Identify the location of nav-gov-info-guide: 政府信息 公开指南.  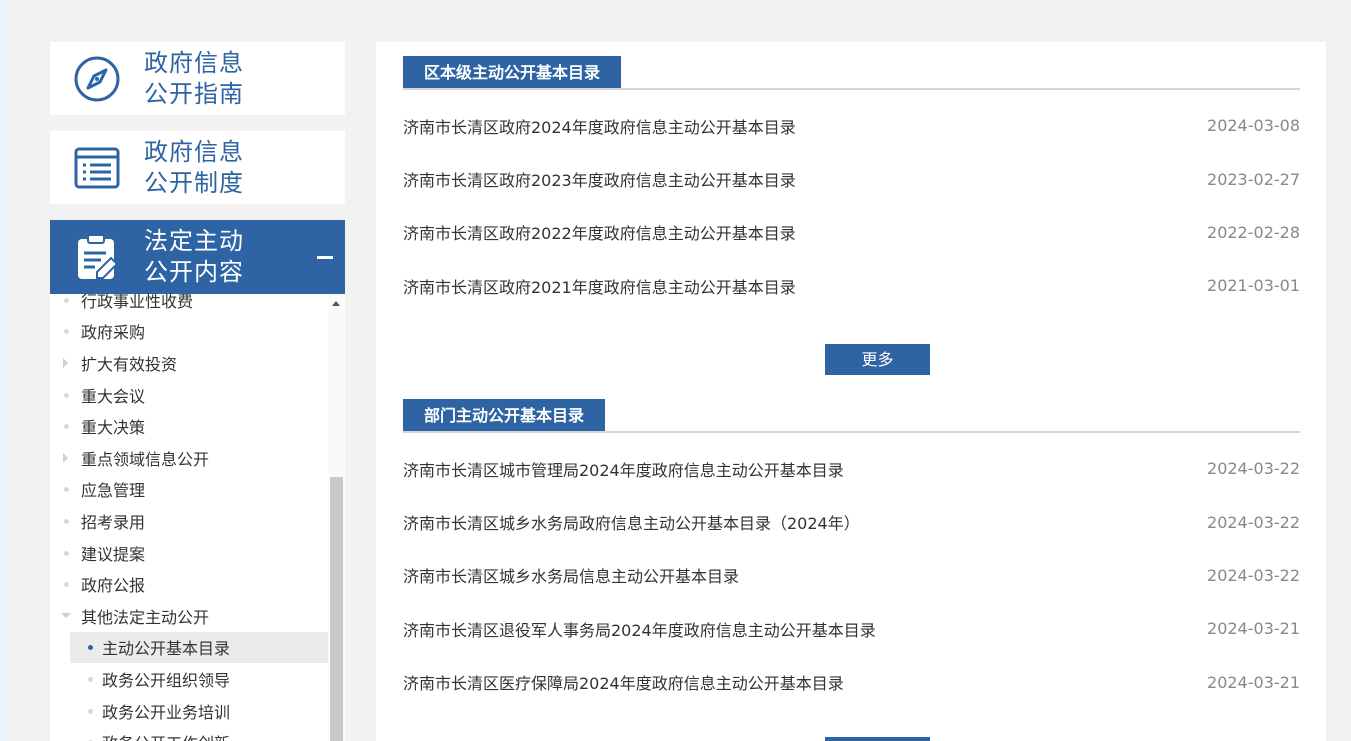
(197, 78).